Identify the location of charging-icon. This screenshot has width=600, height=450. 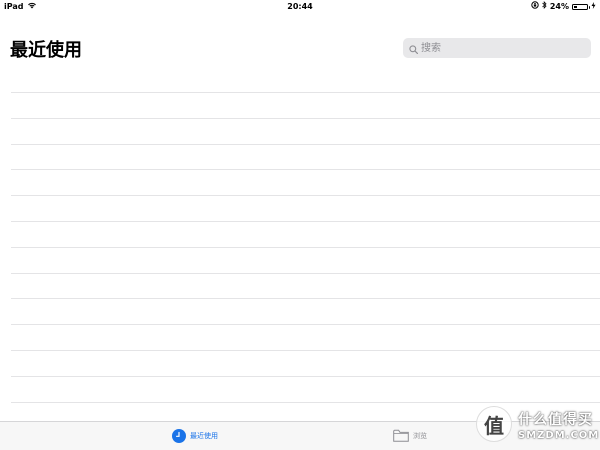
(593, 6).